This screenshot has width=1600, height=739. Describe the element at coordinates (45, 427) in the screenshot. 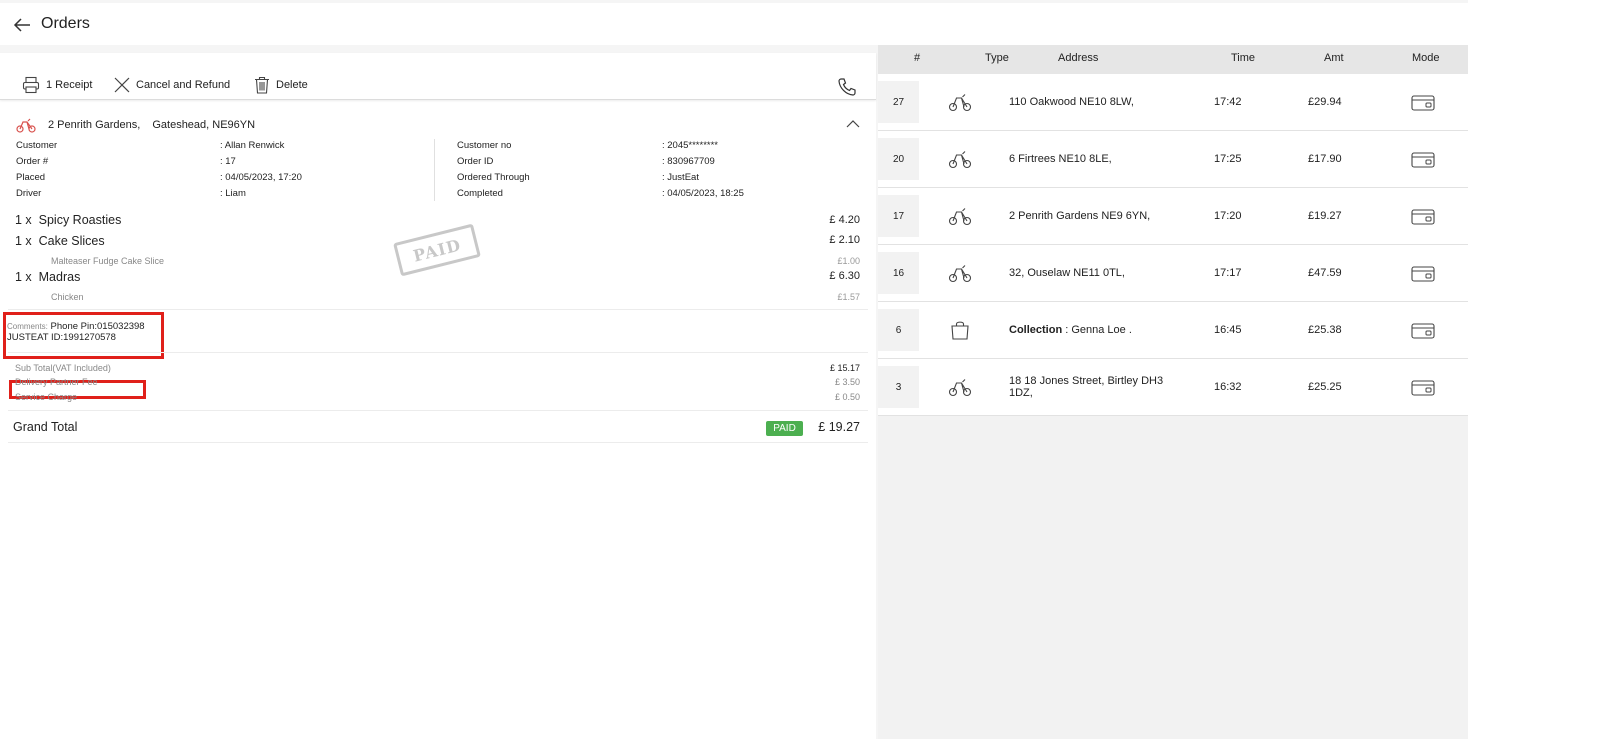

I see `grand-total-label: Grand Total` at that location.